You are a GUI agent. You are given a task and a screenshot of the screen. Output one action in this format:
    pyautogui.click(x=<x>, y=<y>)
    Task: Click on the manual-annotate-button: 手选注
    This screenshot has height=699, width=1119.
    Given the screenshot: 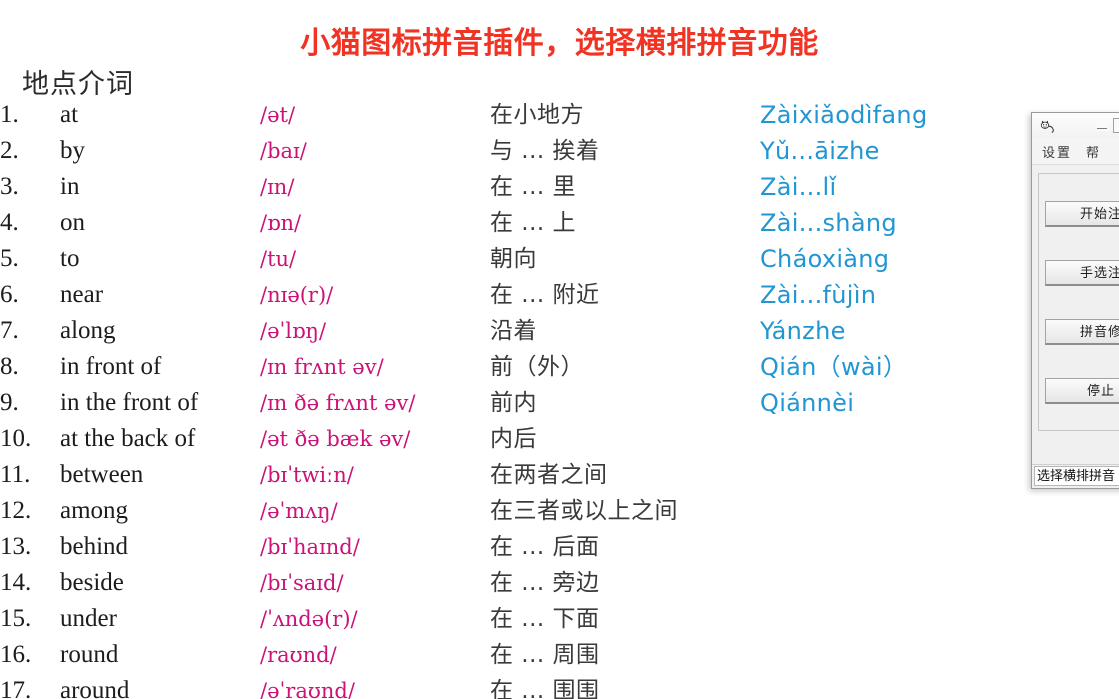 What is the action you would take?
    pyautogui.click(x=1082, y=272)
    